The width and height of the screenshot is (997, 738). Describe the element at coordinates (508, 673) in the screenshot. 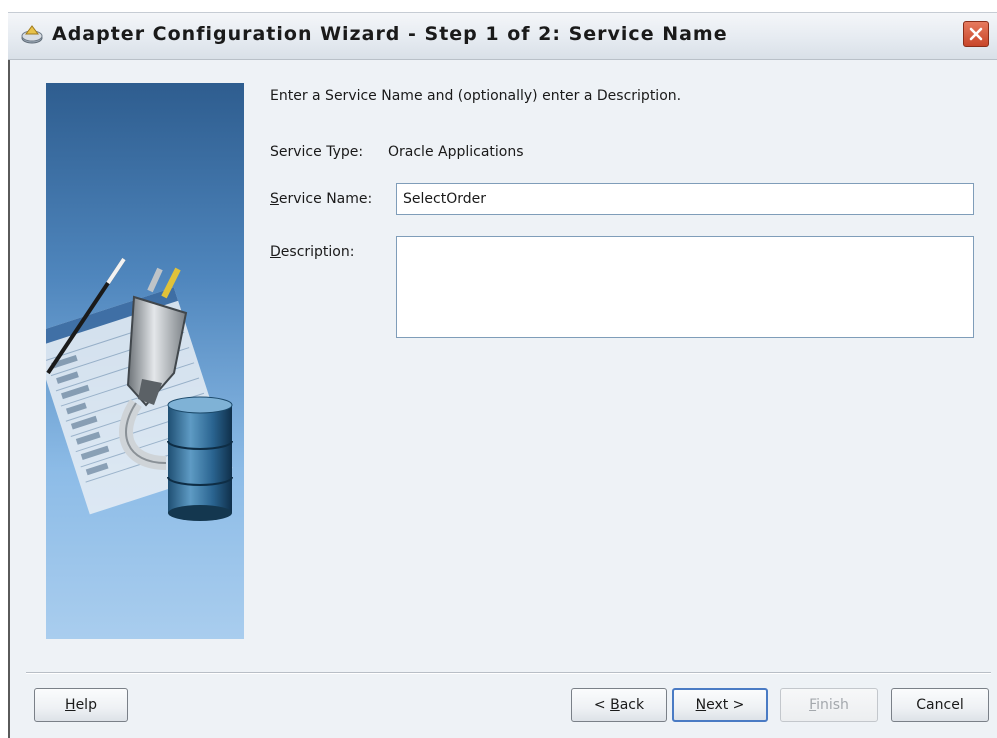

I see `button-bar-separator` at that location.